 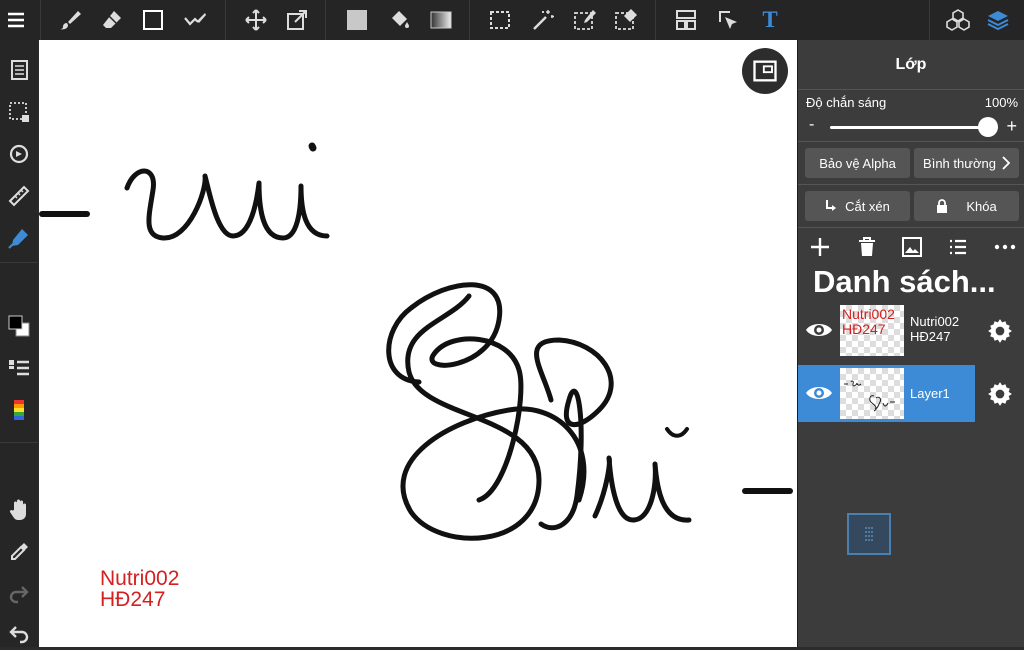 What do you see at coordinates (911, 206) in the screenshot?
I see `clip-lock-row: Cắt xén Khóa` at bounding box center [911, 206].